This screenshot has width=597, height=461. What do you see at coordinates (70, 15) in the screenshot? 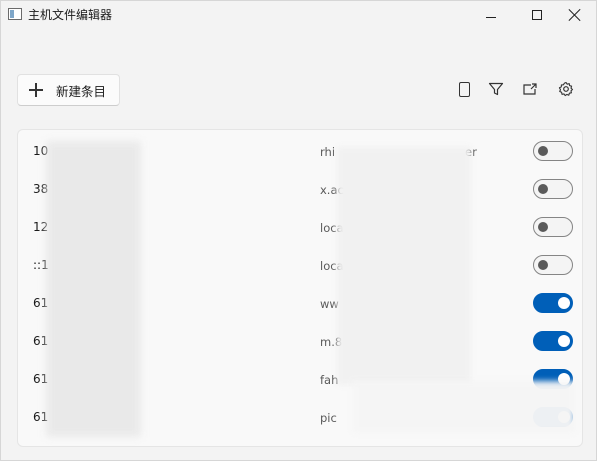
I see `window-title: 主机文件编辑器` at bounding box center [70, 15].